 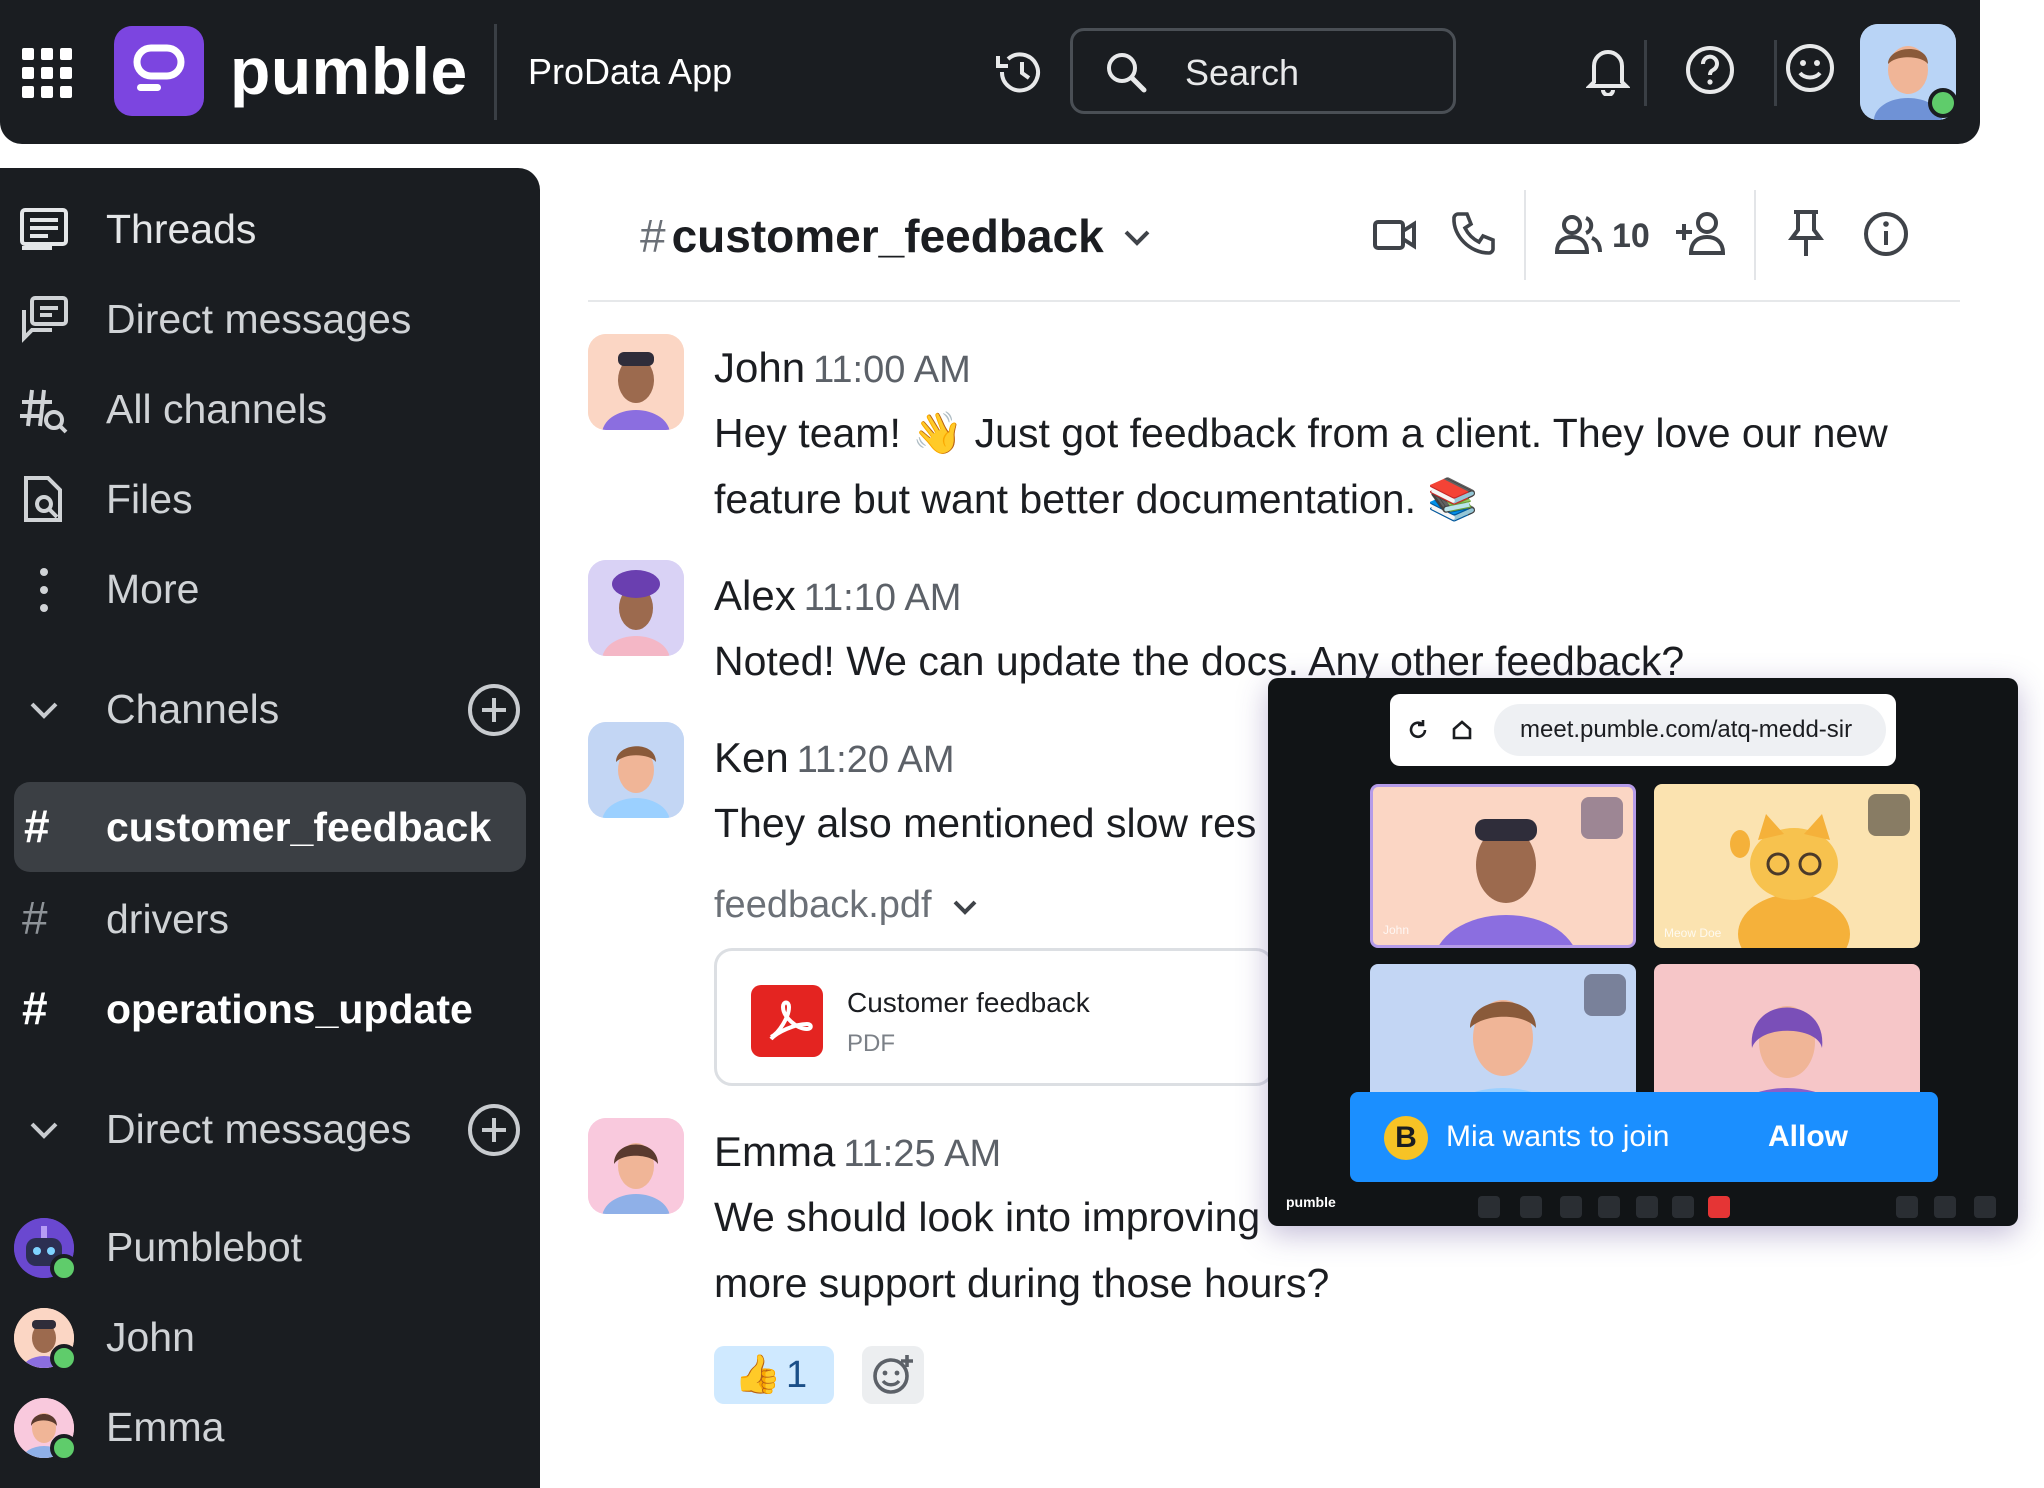 I want to click on history-icon, so click(x=1020, y=74).